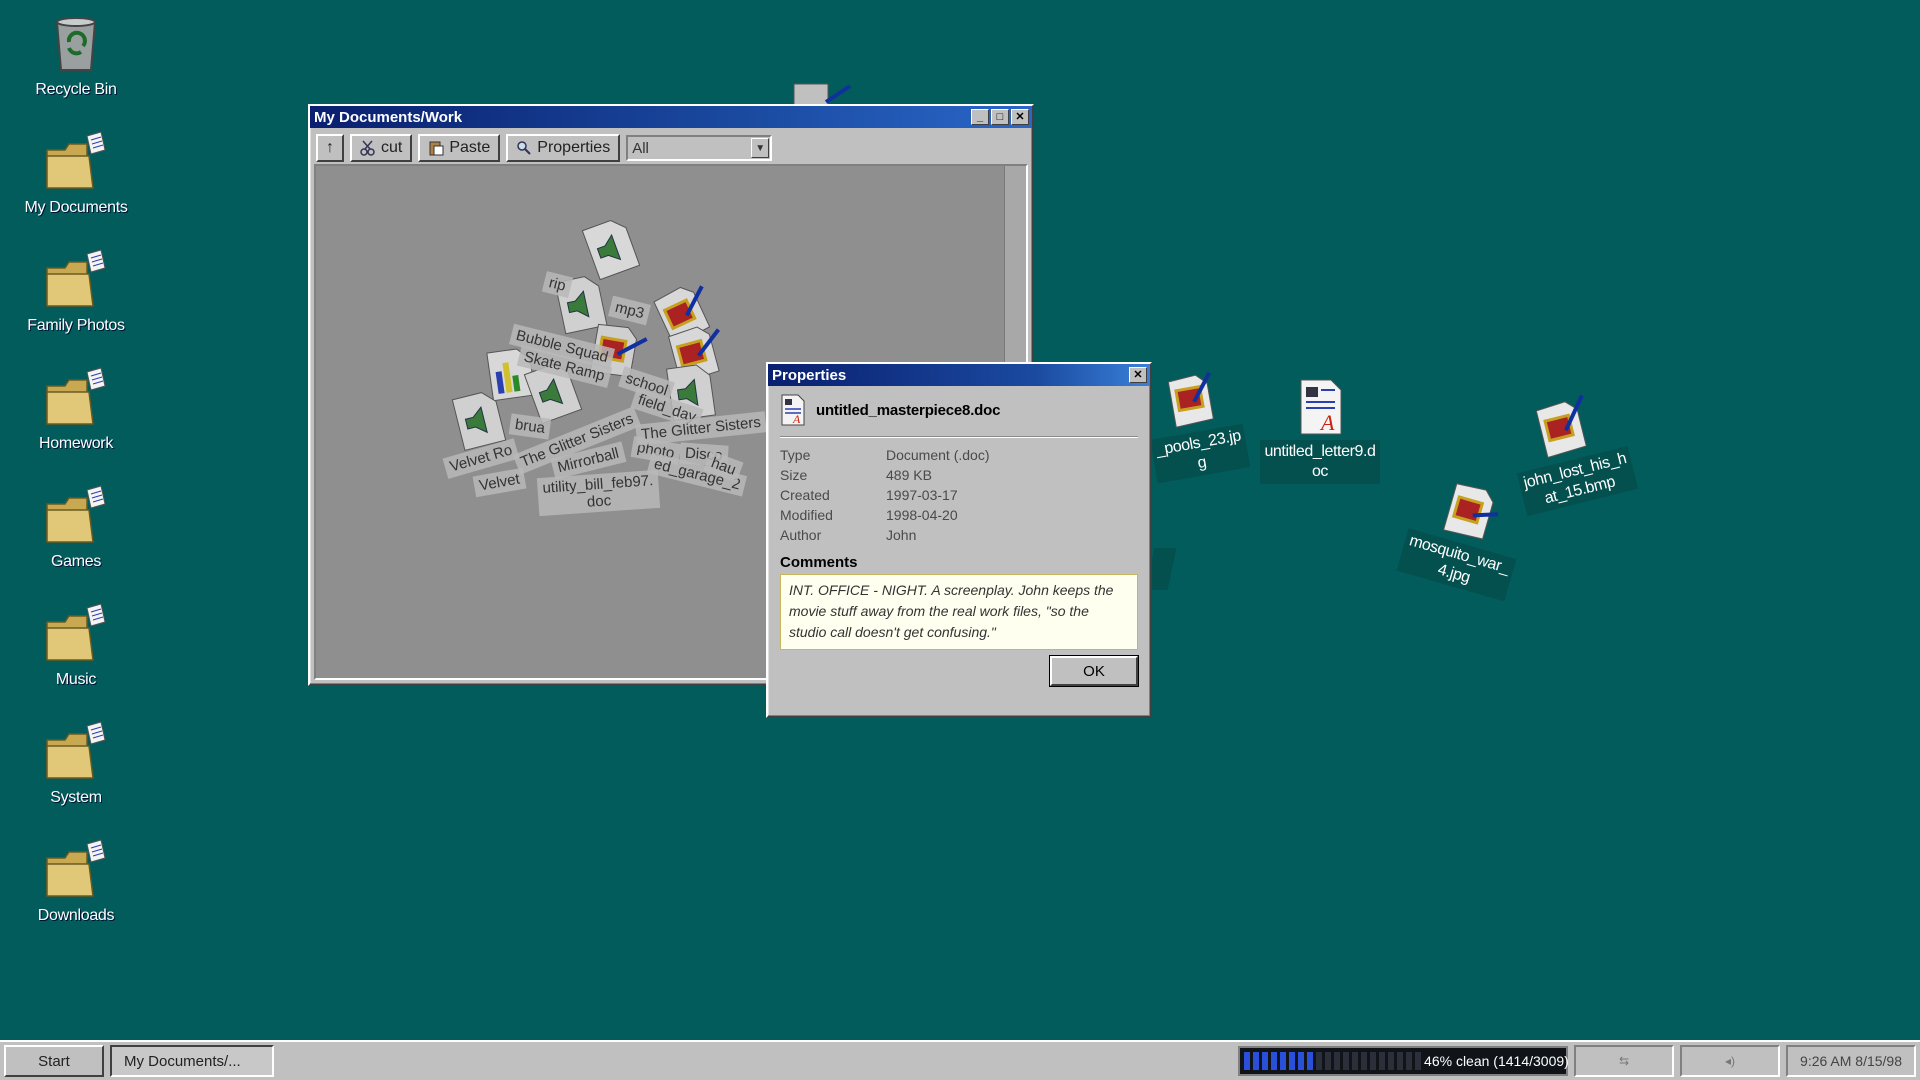 The width and height of the screenshot is (1920, 1080). I want to click on recycle-bin-icon, so click(76, 44).